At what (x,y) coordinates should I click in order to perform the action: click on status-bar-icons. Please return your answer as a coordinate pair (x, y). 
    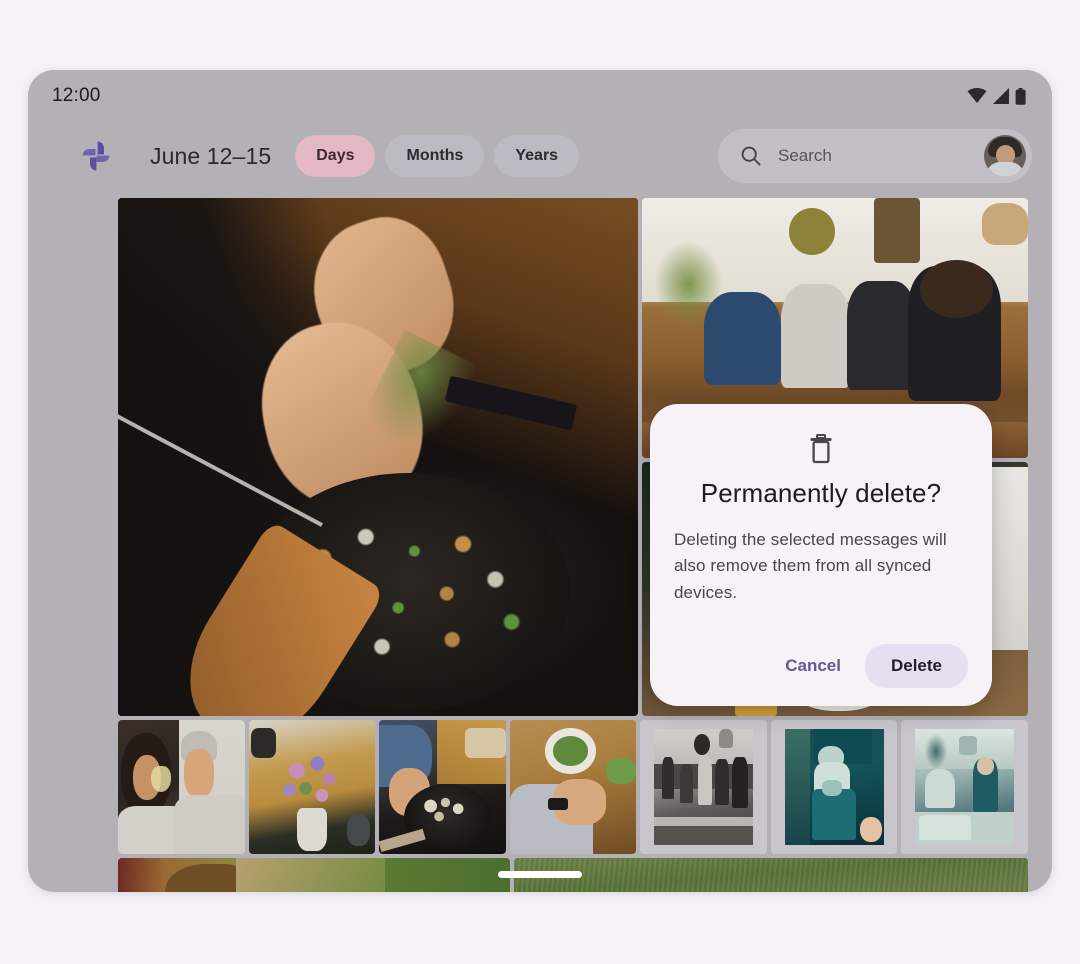
    Looking at the image, I should click on (996, 92).